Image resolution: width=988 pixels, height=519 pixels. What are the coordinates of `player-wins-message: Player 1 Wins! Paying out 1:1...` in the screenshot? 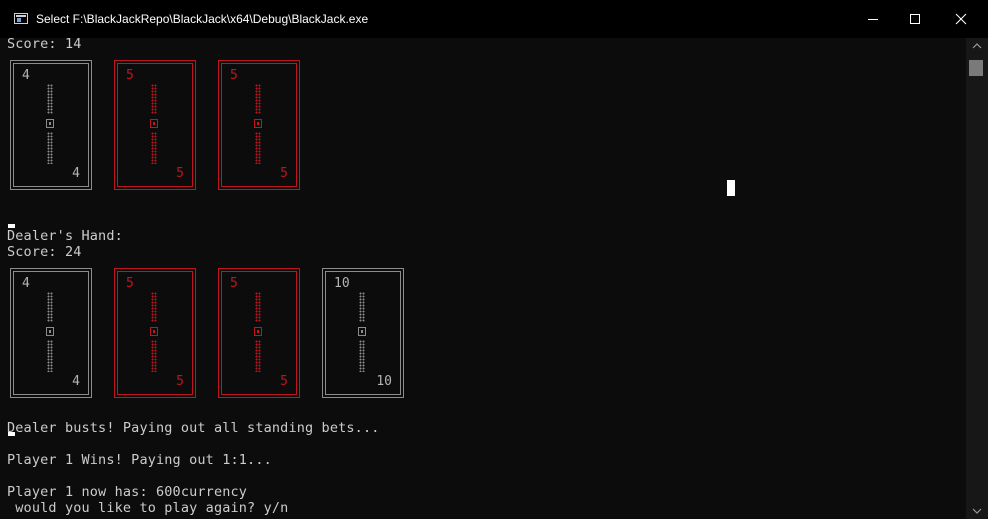 It's located at (139, 460).